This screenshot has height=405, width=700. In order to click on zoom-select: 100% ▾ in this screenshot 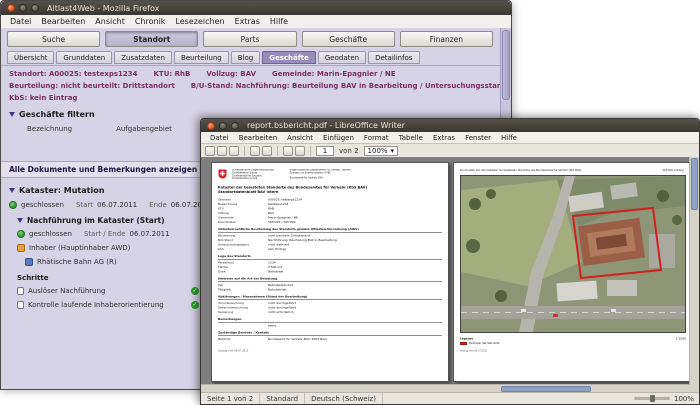, I will do `click(381, 151)`.